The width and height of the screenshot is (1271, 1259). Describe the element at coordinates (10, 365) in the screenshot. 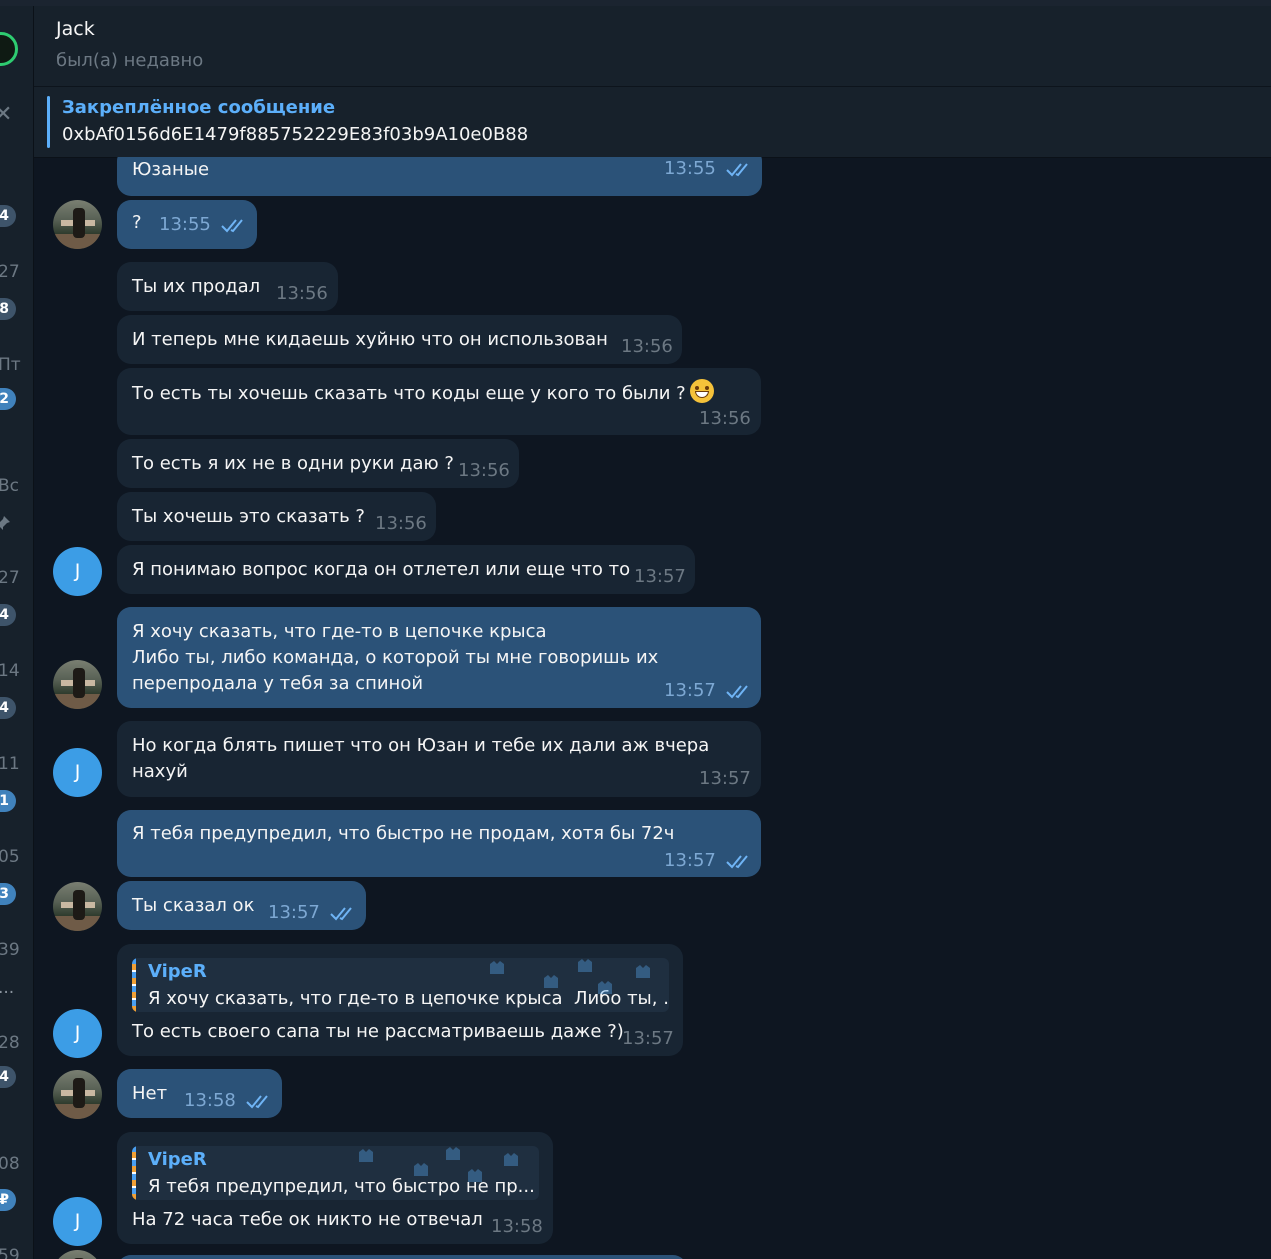

I see `chat-time: Пт` at that location.